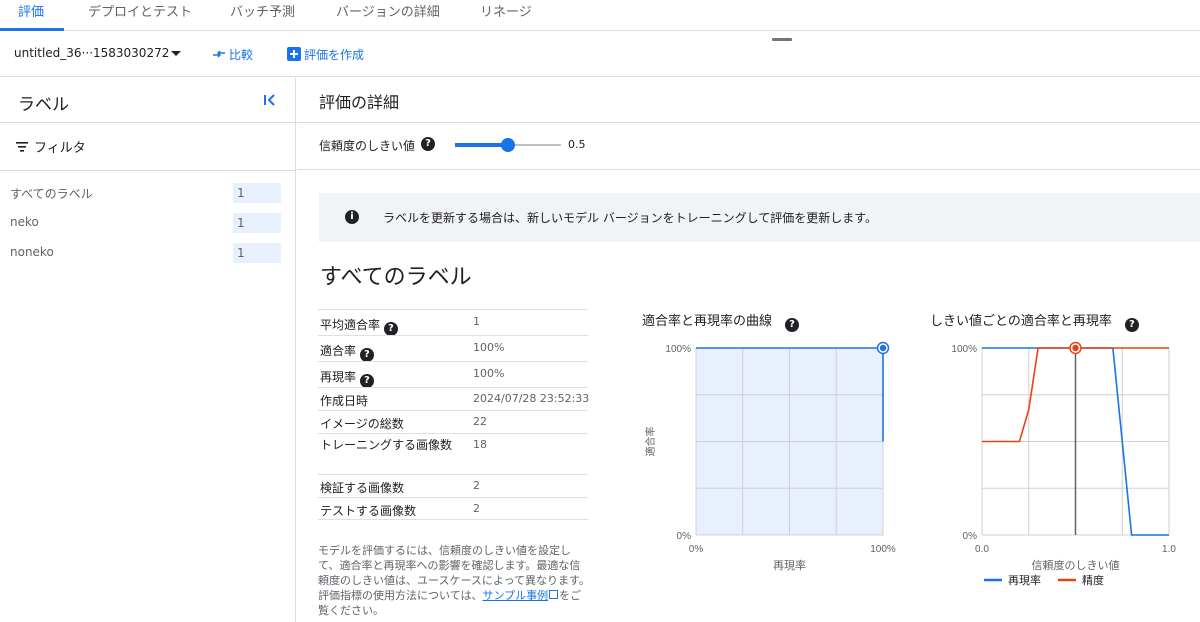  What do you see at coordinates (1024, 580) in the screenshot?
I see `legend-label-0: 再現率` at bounding box center [1024, 580].